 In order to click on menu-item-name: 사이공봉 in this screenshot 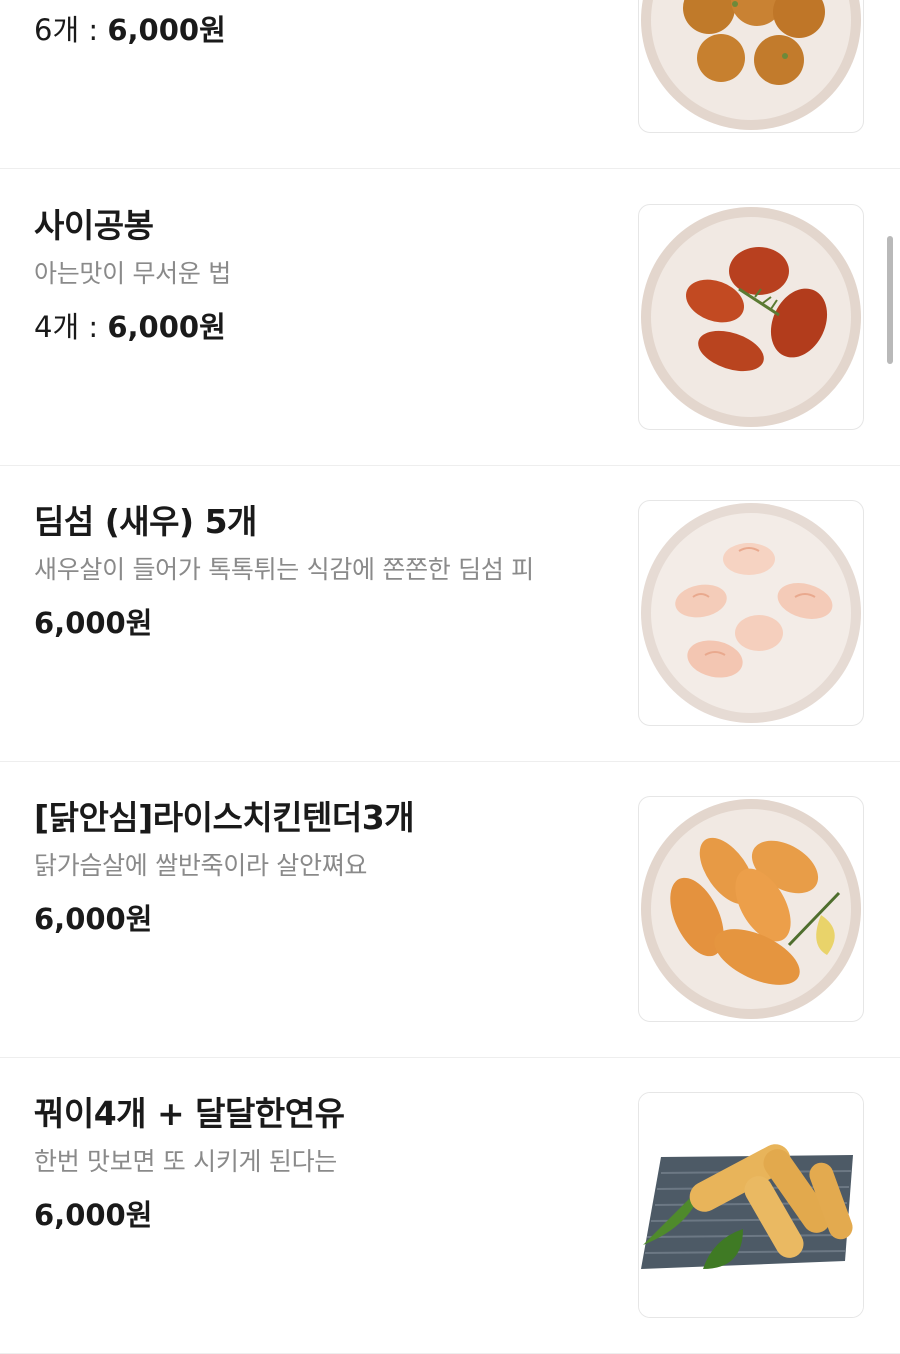, I will do `click(94, 225)`.